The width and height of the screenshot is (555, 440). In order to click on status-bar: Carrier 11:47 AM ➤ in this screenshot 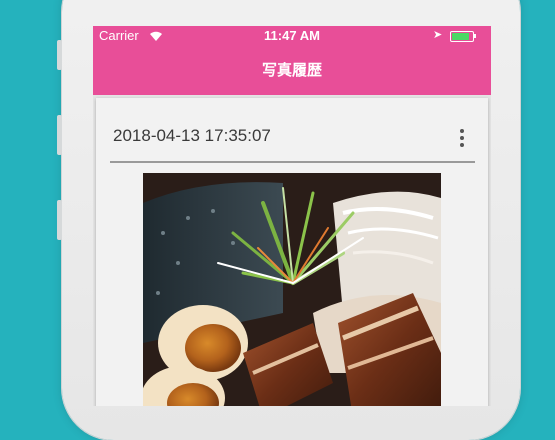, I will do `click(292, 36)`.